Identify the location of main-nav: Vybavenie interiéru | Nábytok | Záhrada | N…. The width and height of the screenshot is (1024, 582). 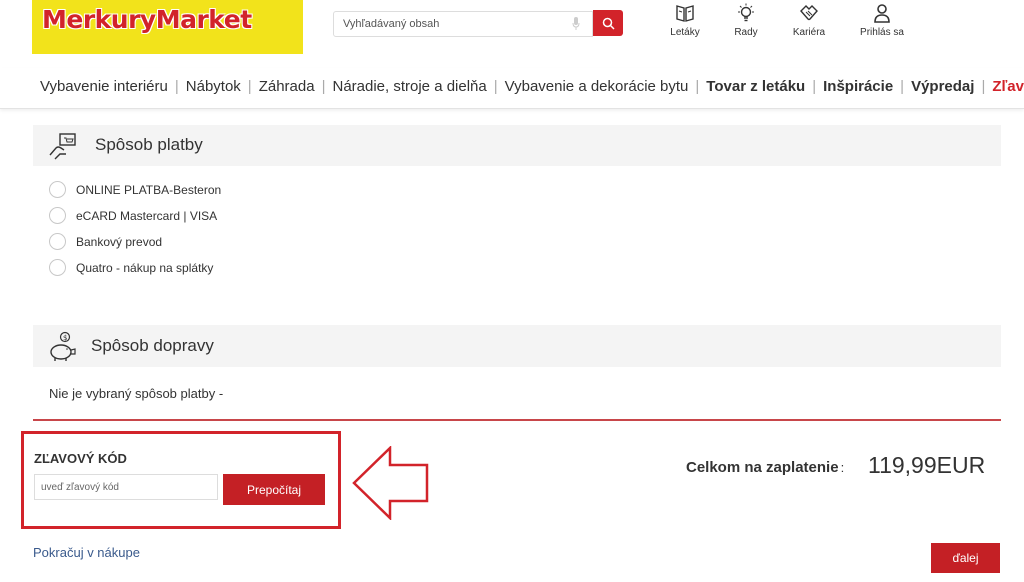
(512, 88).